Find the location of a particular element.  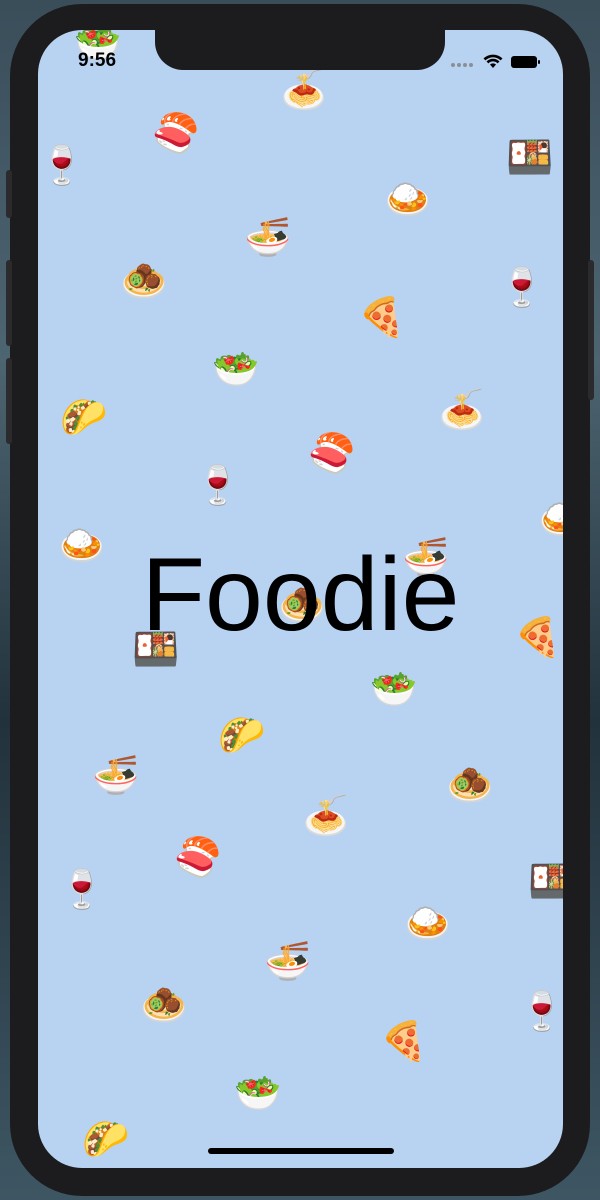

wifi-icon is located at coordinates (493, 61).